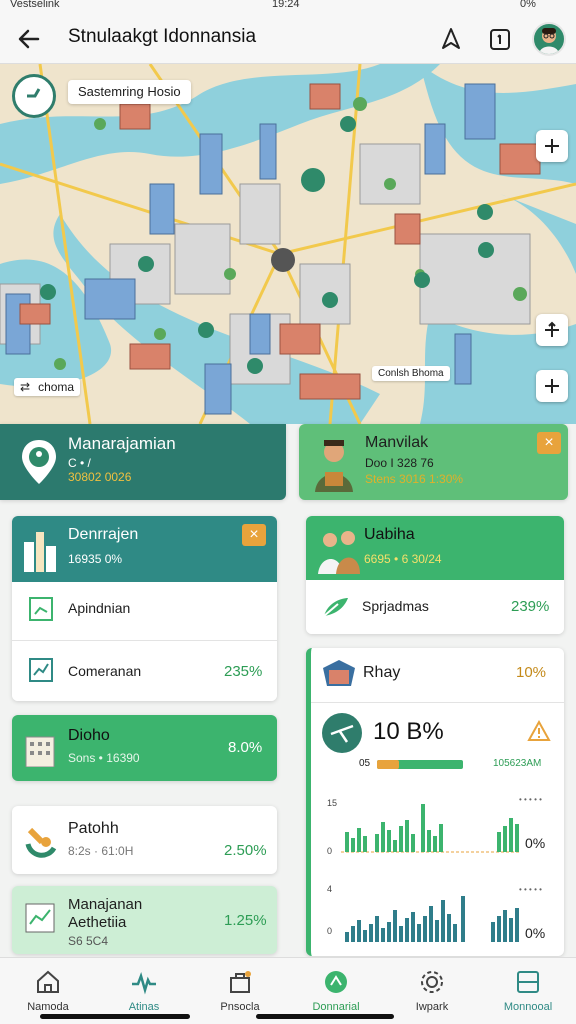  Describe the element at coordinates (48, 1007) in the screenshot. I see `nav-label: Namoda` at that location.